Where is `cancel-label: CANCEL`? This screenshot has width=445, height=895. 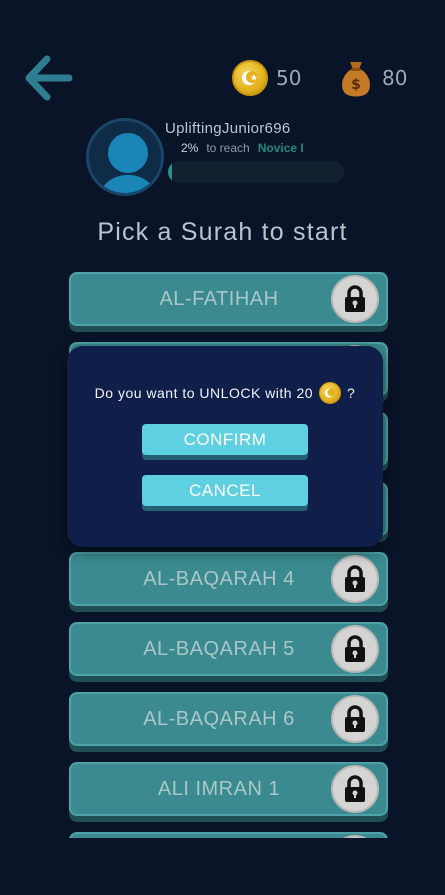 cancel-label: CANCEL is located at coordinates (225, 490).